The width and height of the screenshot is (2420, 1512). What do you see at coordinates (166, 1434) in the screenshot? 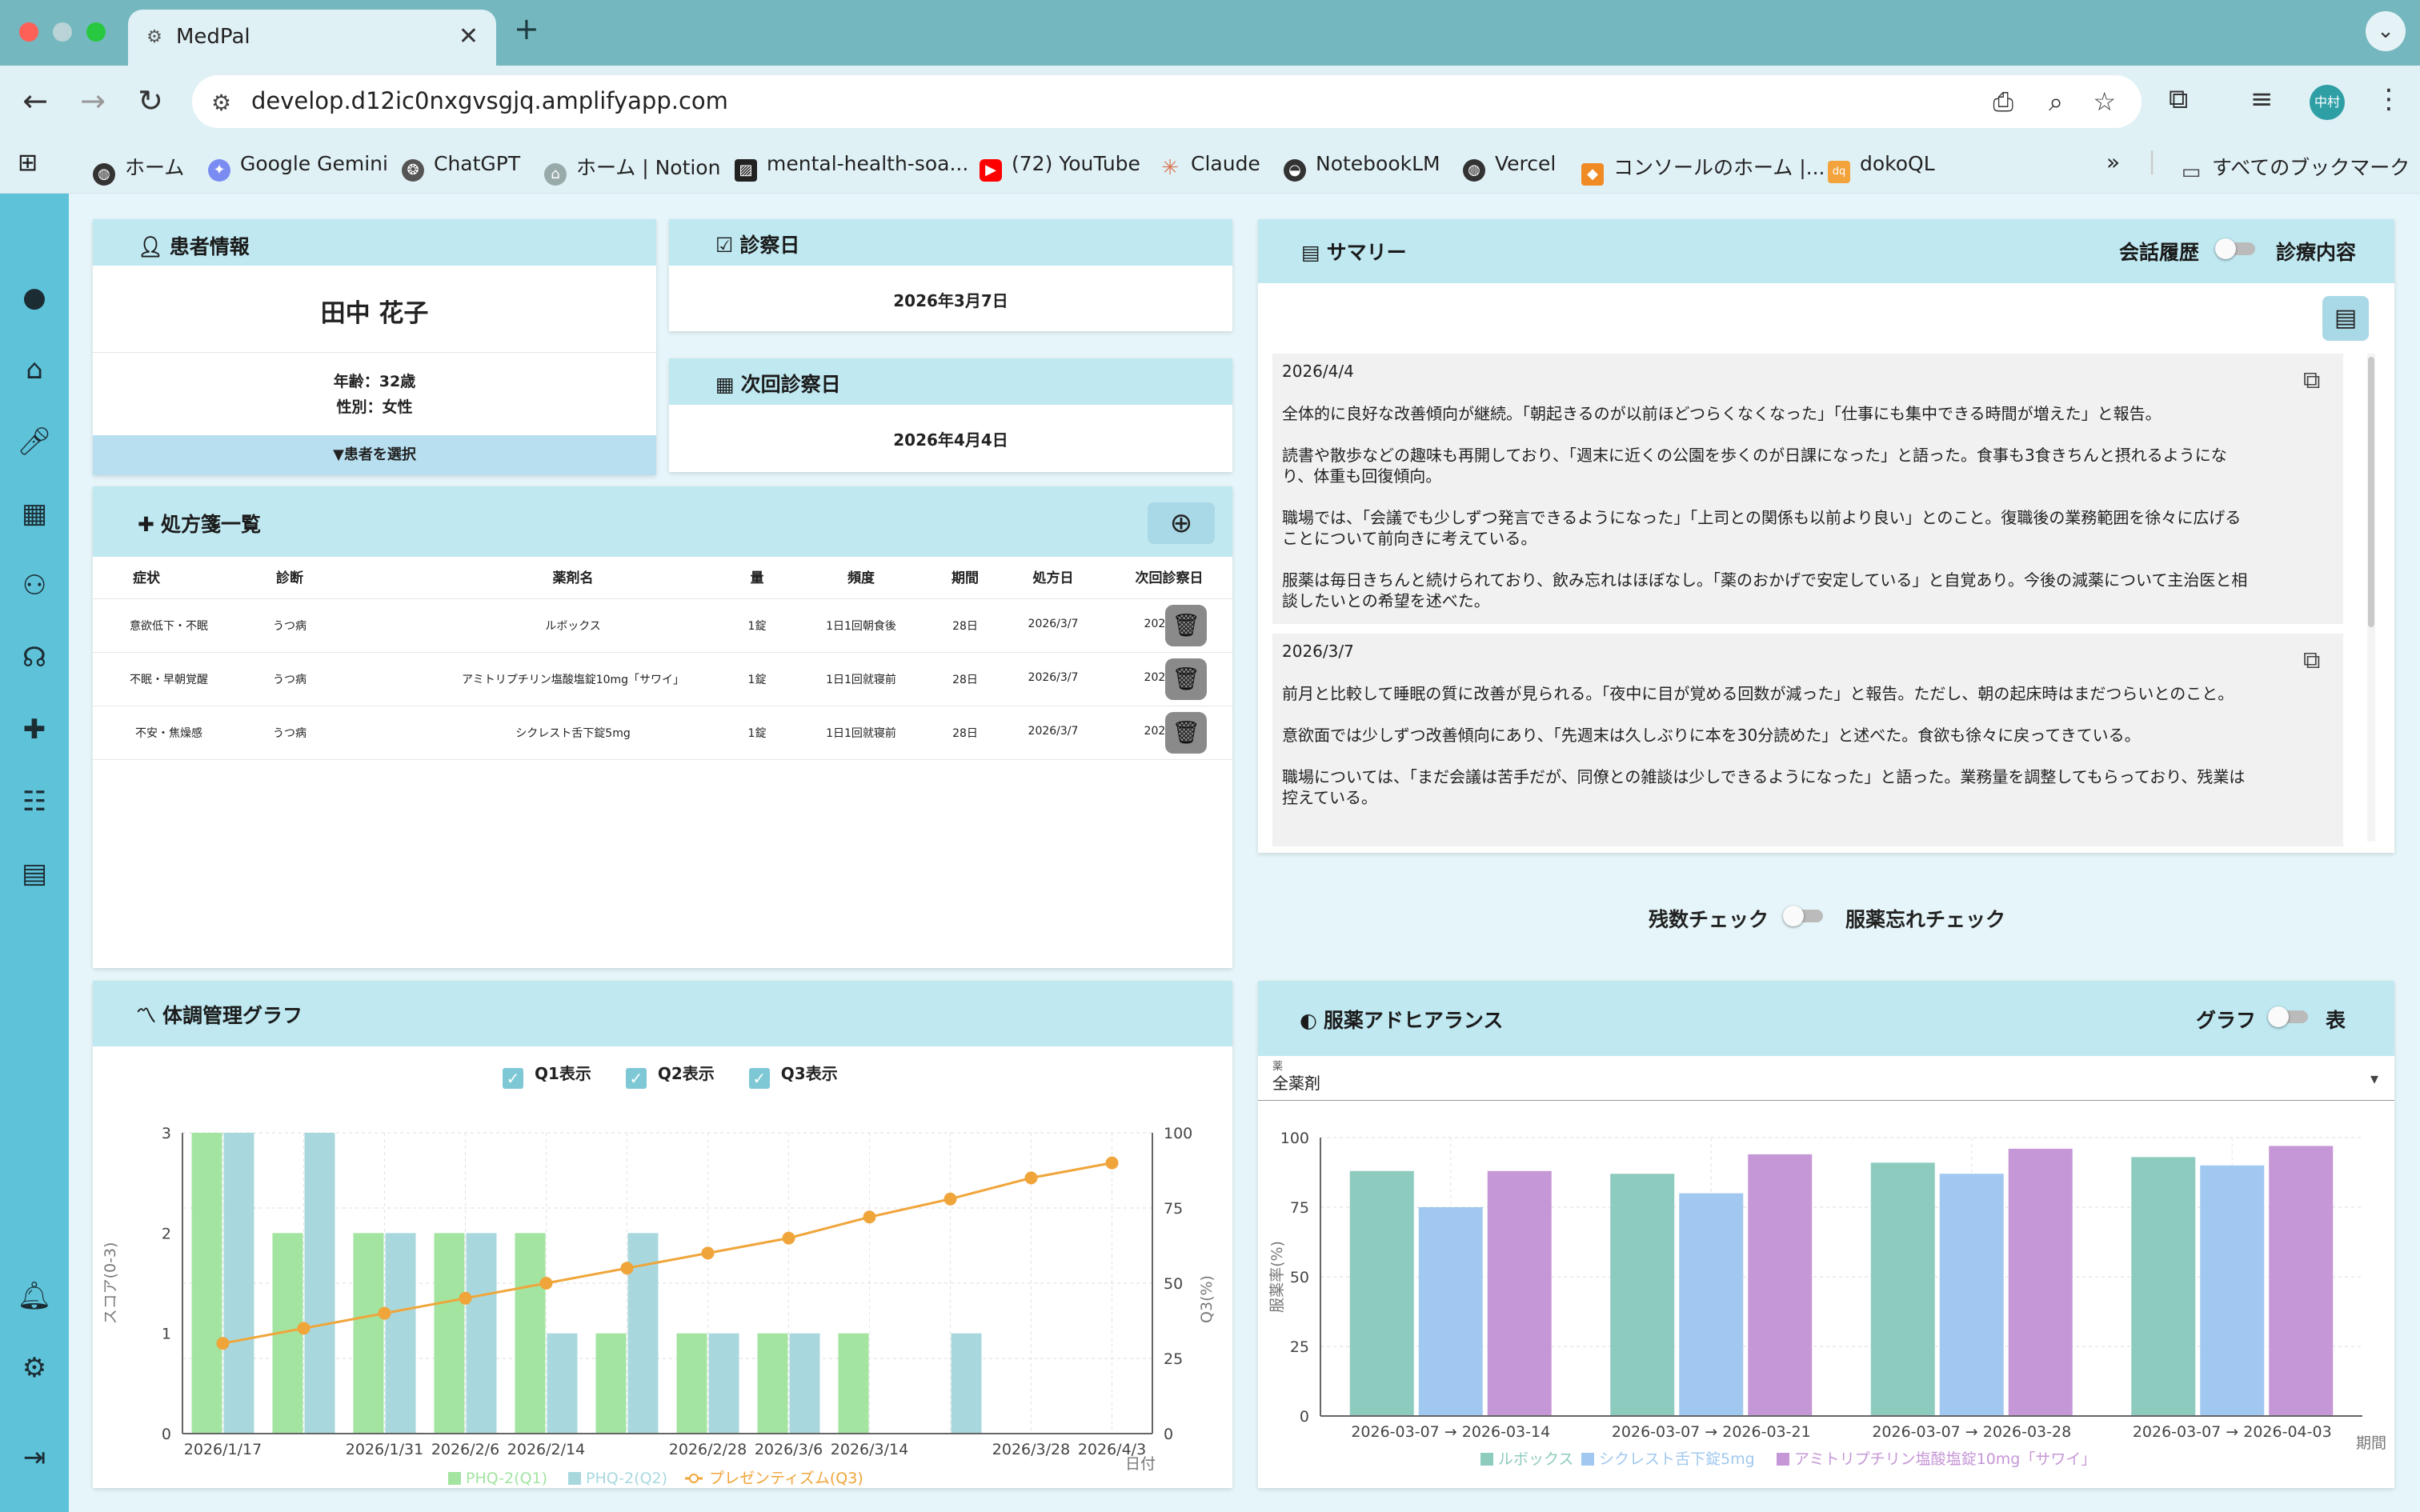
I see `y-tick-label: 0` at bounding box center [166, 1434].